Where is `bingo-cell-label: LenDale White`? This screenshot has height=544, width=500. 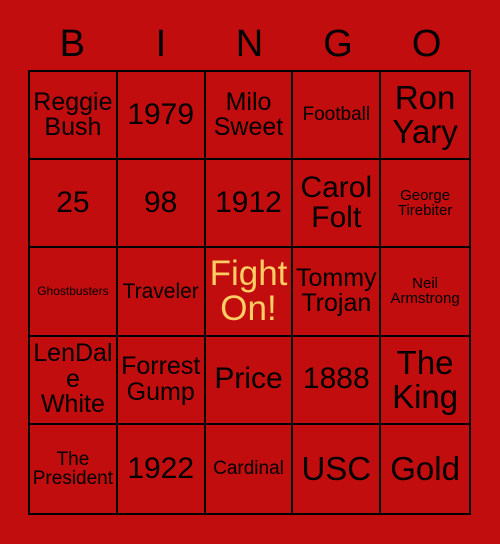
bingo-cell-label: LenDale White is located at coordinates (73, 379).